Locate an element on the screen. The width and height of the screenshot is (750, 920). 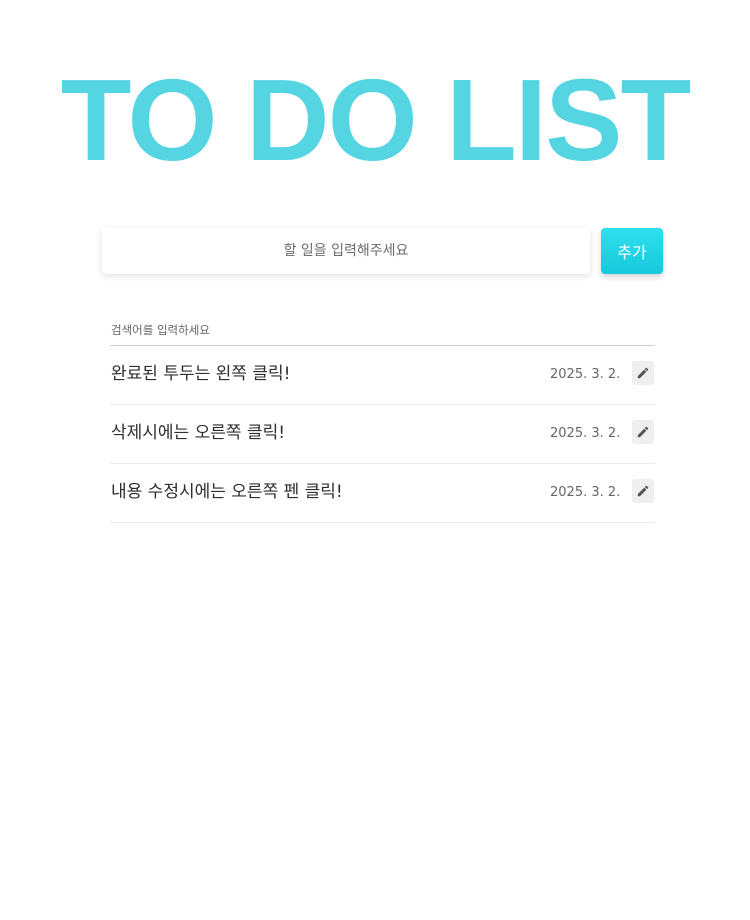
todo-item: 삭제시에는 오른쪽 클릭! 2025. 3. 2. is located at coordinates (382, 434).